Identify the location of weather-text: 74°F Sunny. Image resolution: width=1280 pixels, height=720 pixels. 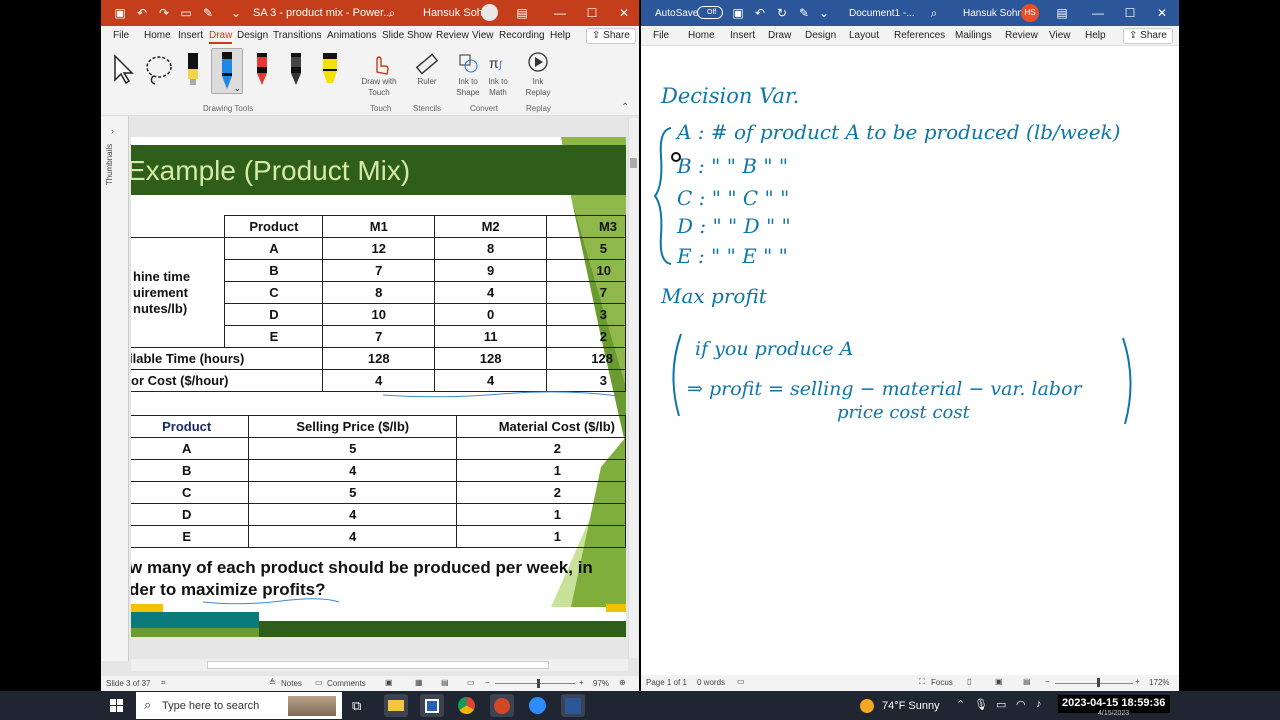
(911, 706).